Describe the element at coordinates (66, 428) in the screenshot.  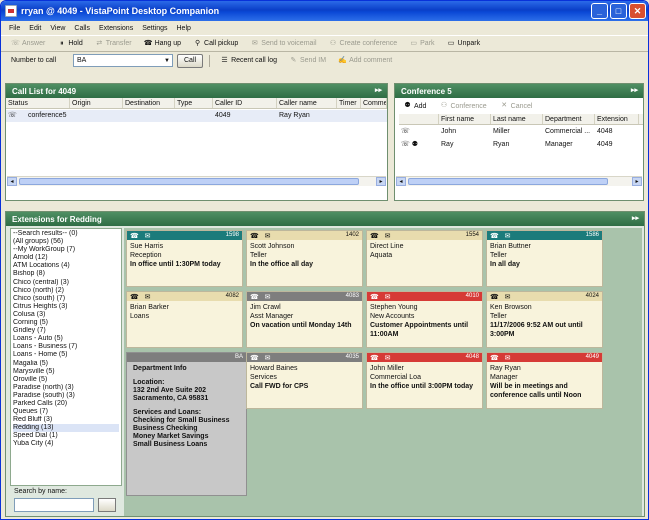
I see `tree-item: Redding (13)` at that location.